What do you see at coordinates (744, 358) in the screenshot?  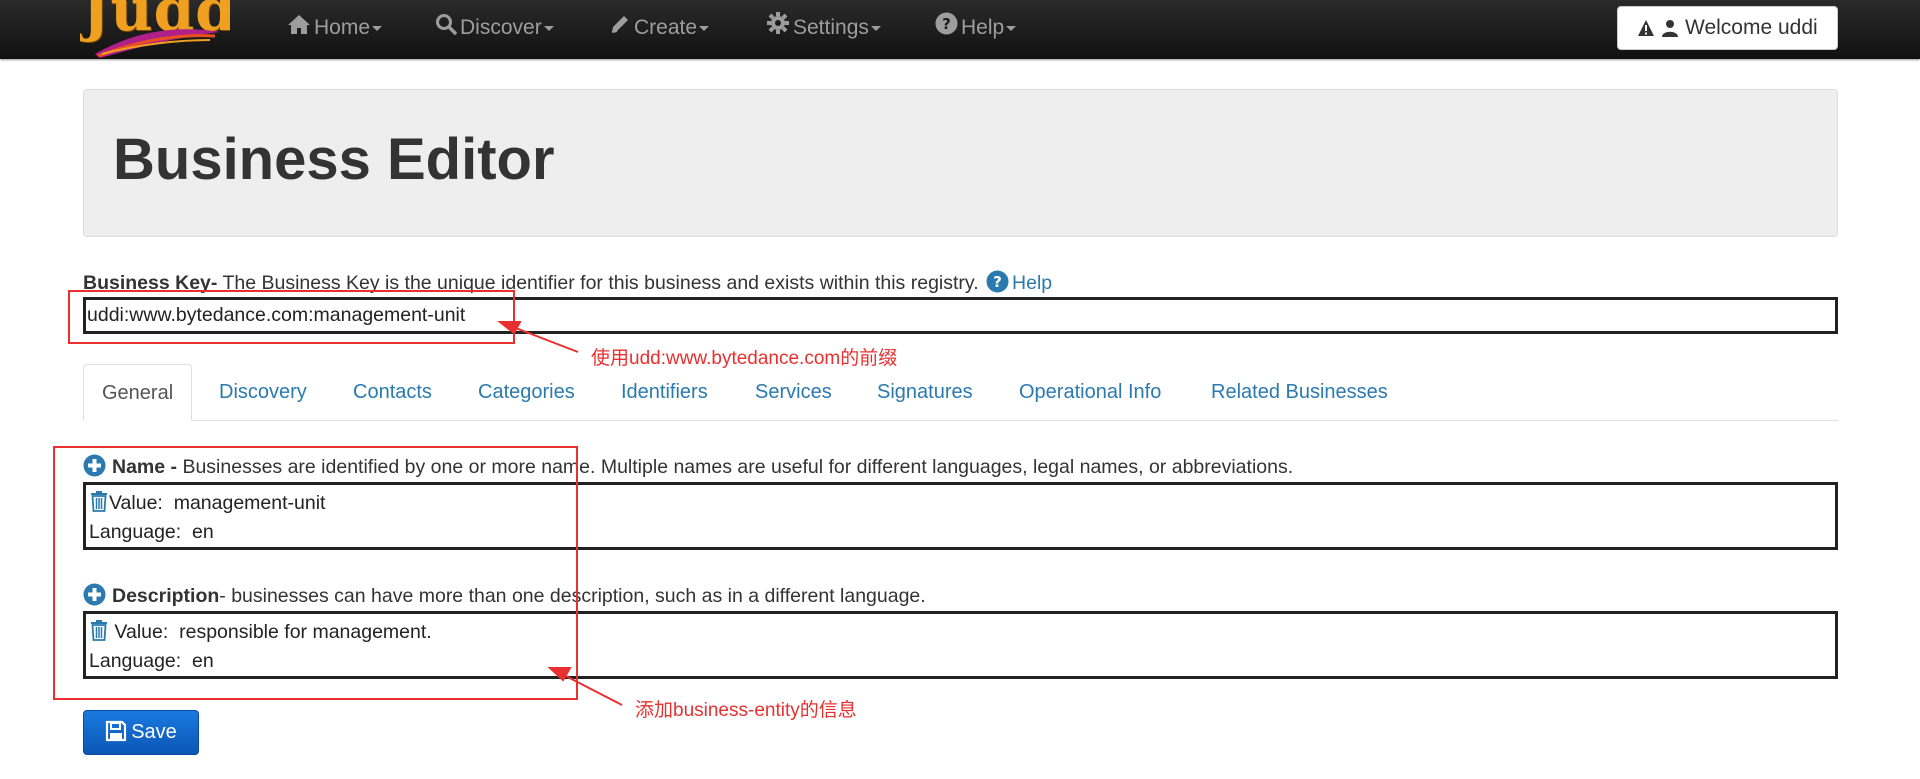 I see `annotation-prefix-note: 使用udd:www.bytedance.com的前缀` at bounding box center [744, 358].